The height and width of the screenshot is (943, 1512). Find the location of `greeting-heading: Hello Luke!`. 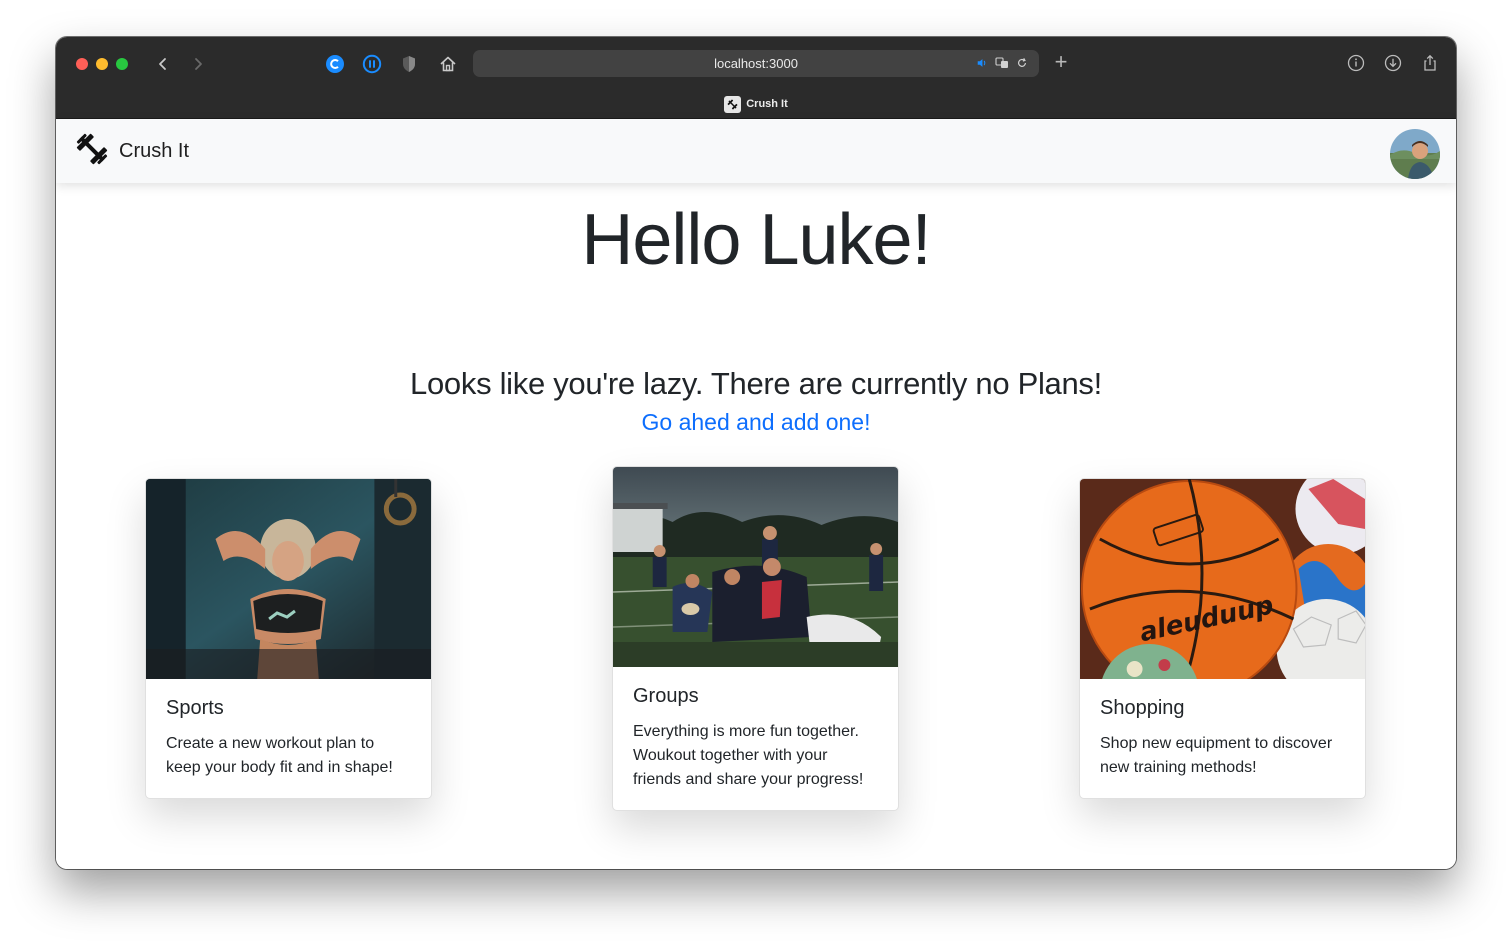

greeting-heading: Hello Luke! is located at coordinates (756, 240).